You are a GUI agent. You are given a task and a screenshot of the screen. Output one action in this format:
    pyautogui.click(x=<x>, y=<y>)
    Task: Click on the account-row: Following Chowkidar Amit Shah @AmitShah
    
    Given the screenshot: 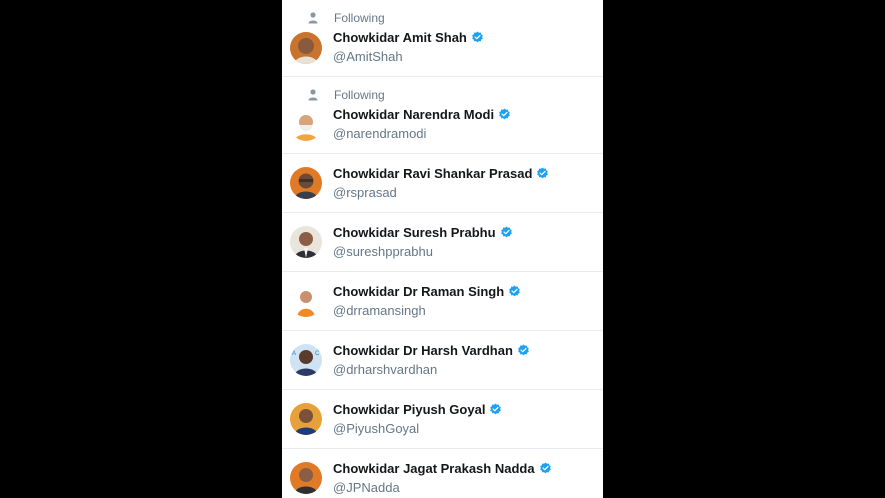 What is the action you would take?
    pyautogui.click(x=442, y=38)
    